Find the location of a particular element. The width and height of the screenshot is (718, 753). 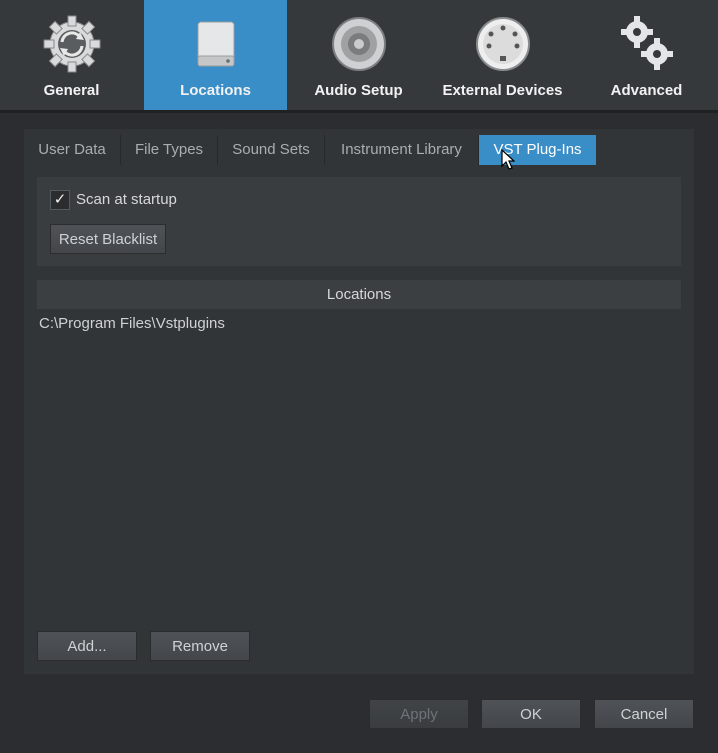

tab-user-data: User Data is located at coordinates (72, 150).